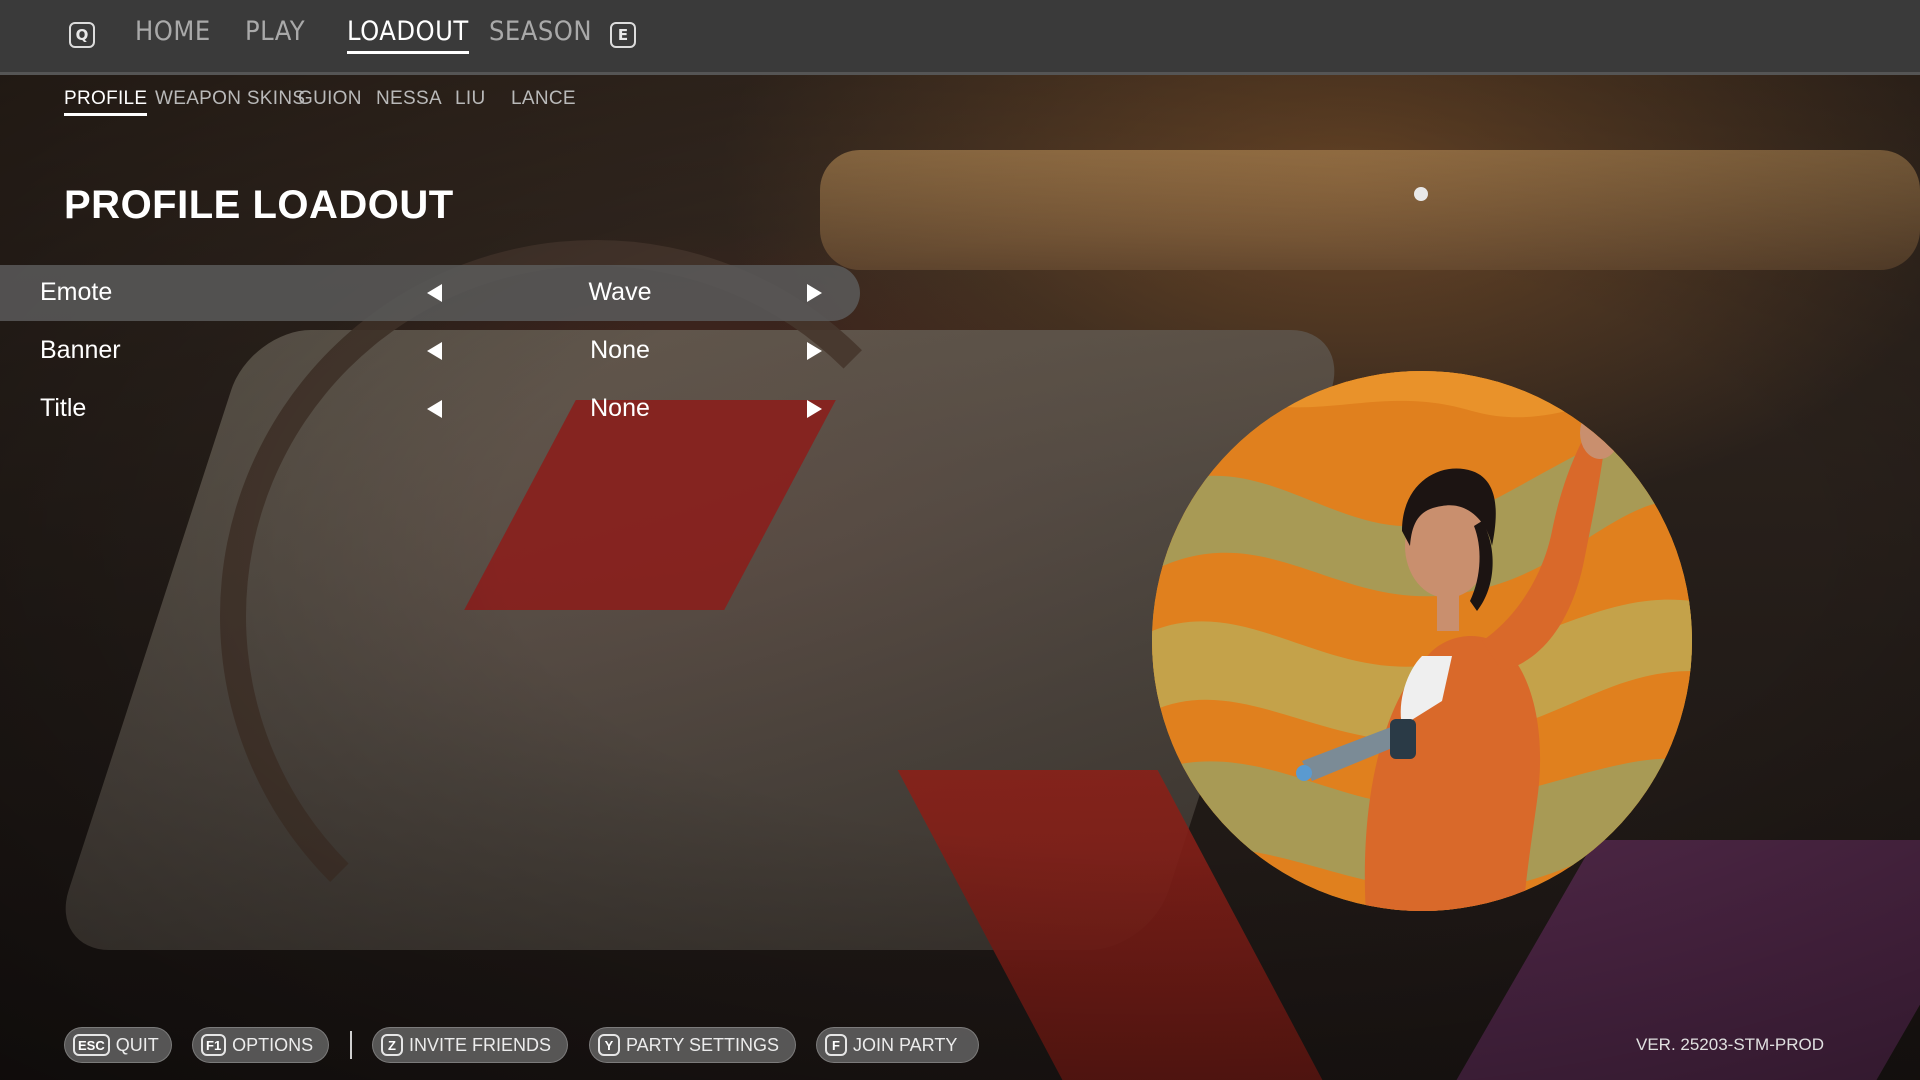  I want to click on join-party-button: F JOIN PARTY, so click(897, 1045).